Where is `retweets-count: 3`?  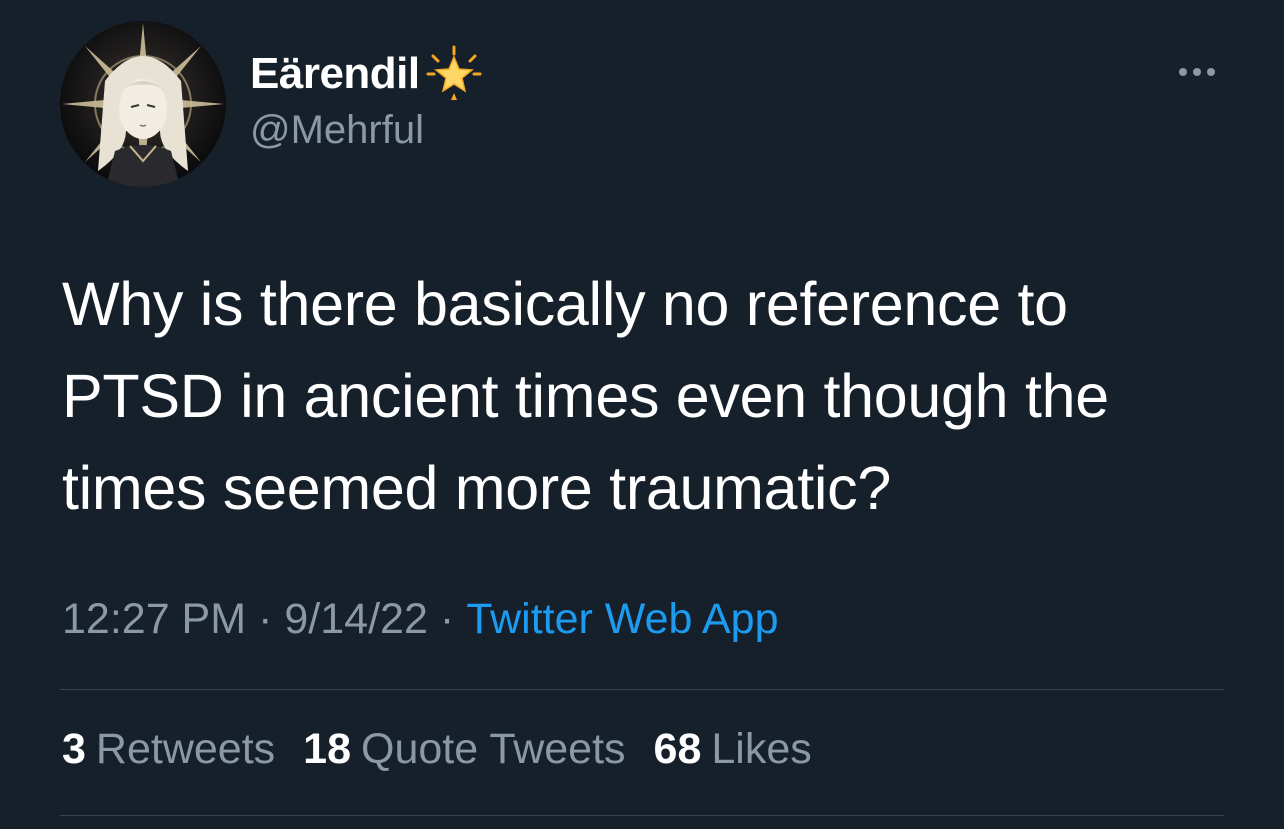 retweets-count: 3 is located at coordinates (74, 749).